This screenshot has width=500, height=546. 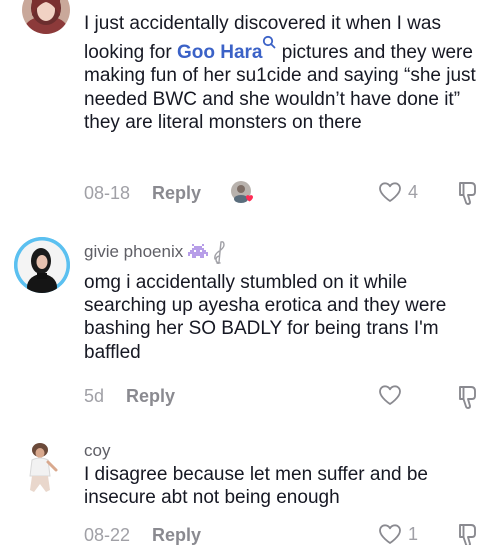 What do you see at coordinates (413, 191) in the screenshot?
I see `like-count: 4` at bounding box center [413, 191].